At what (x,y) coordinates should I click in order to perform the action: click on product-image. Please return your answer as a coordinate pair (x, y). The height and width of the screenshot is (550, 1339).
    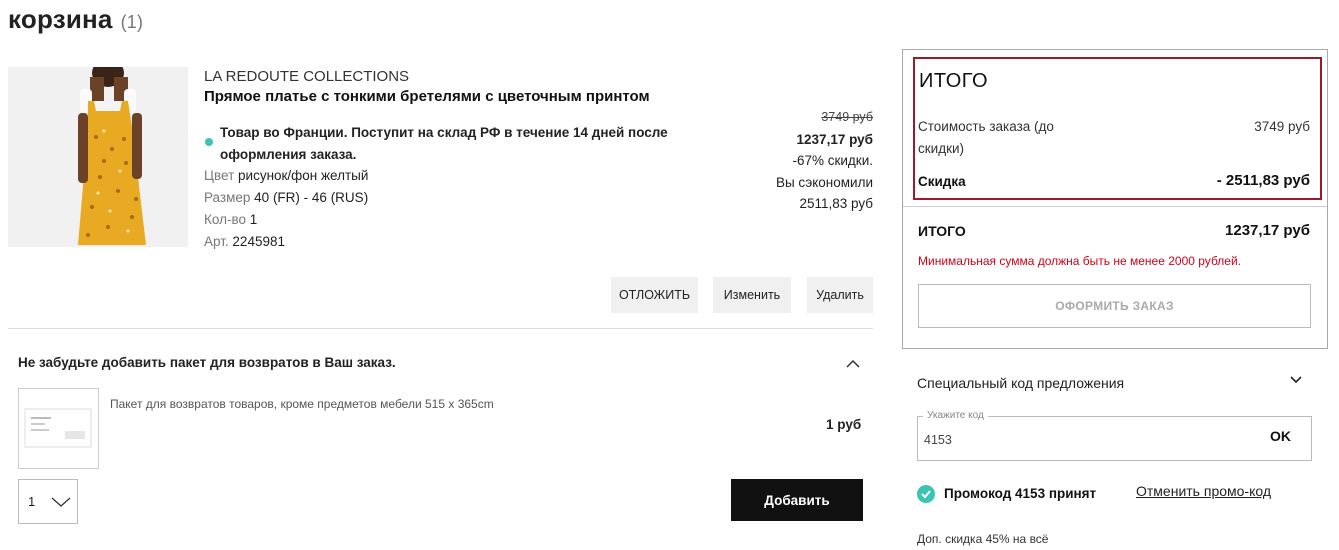
    Looking at the image, I should click on (98, 157).